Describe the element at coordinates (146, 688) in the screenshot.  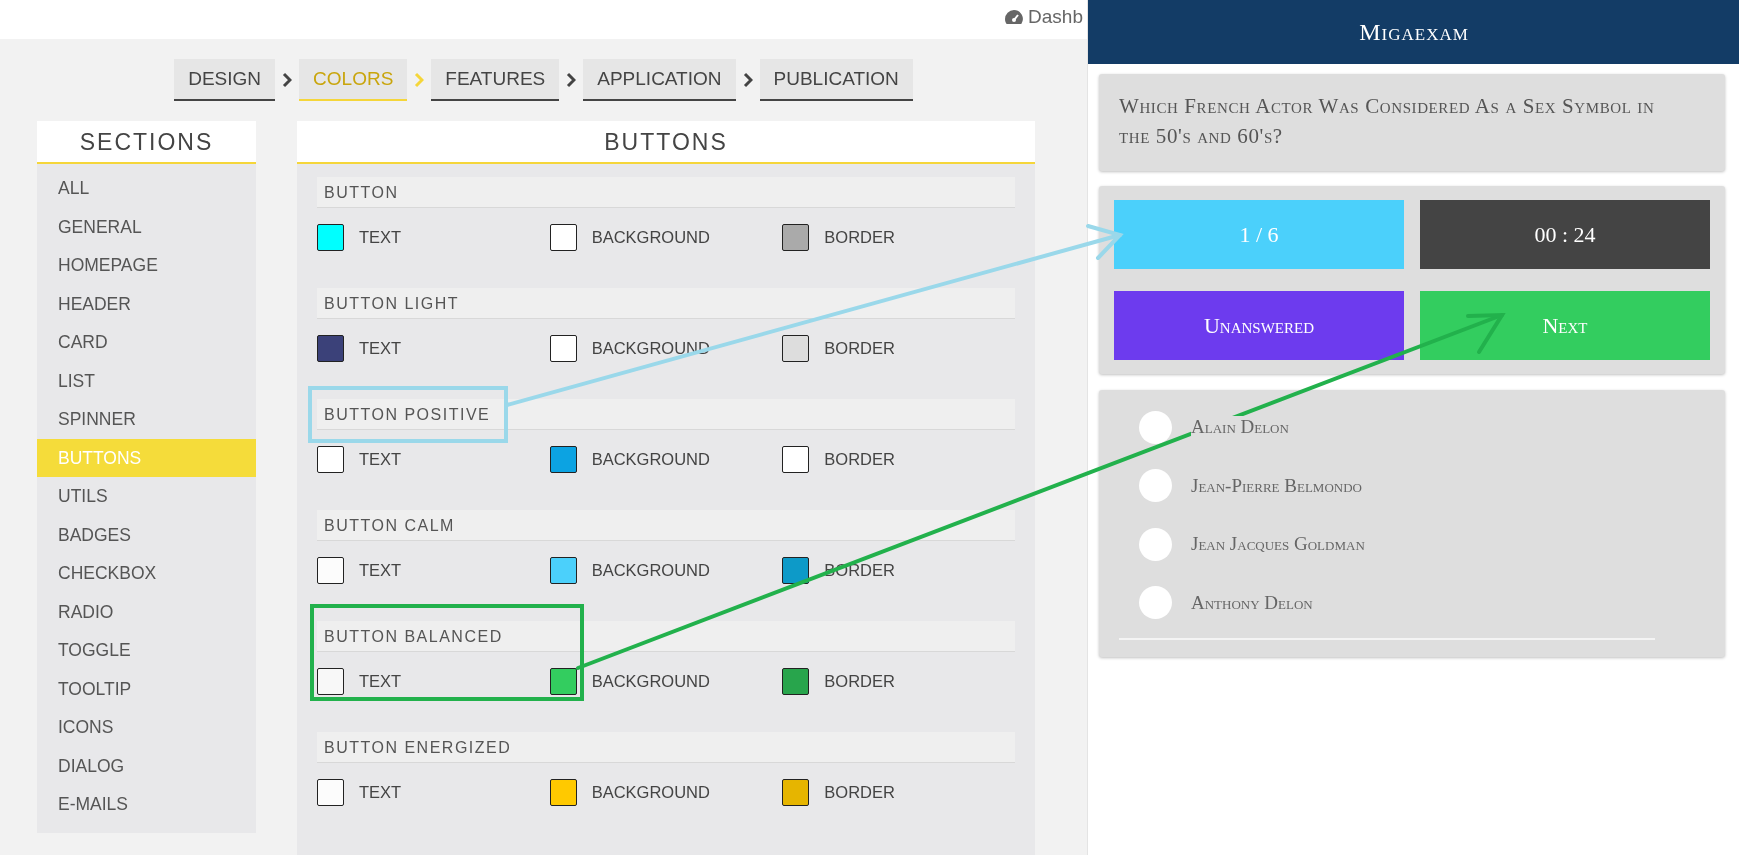
I see `section-item: TOOLTIP` at that location.